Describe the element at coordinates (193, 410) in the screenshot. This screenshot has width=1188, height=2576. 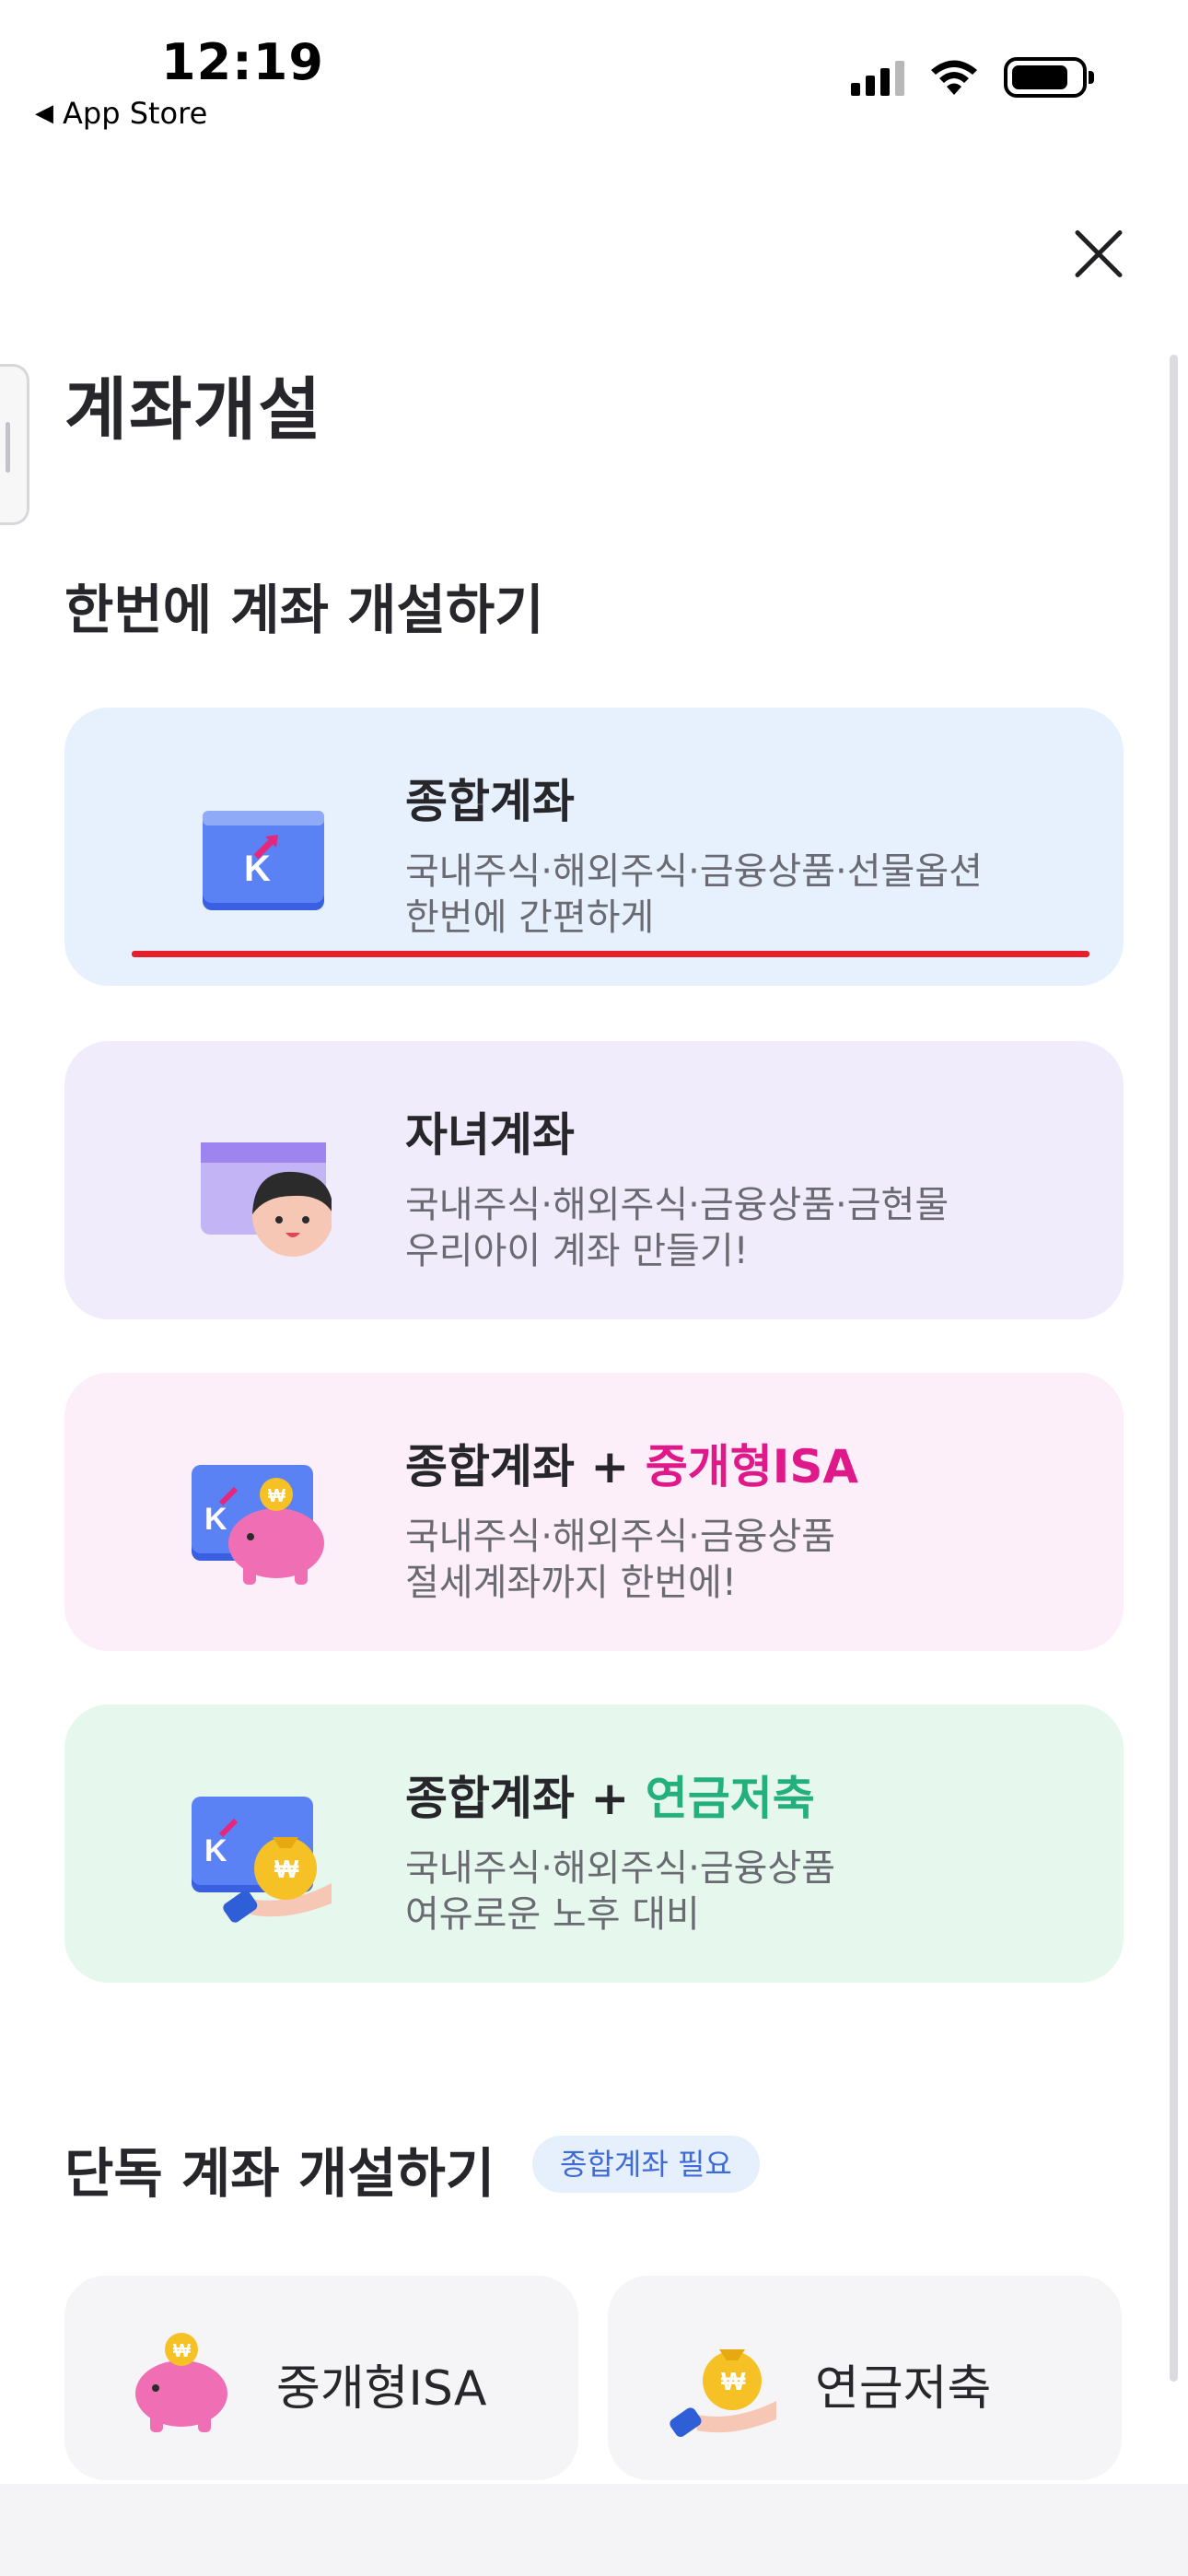
I see `page-title: 계좌개설` at that location.